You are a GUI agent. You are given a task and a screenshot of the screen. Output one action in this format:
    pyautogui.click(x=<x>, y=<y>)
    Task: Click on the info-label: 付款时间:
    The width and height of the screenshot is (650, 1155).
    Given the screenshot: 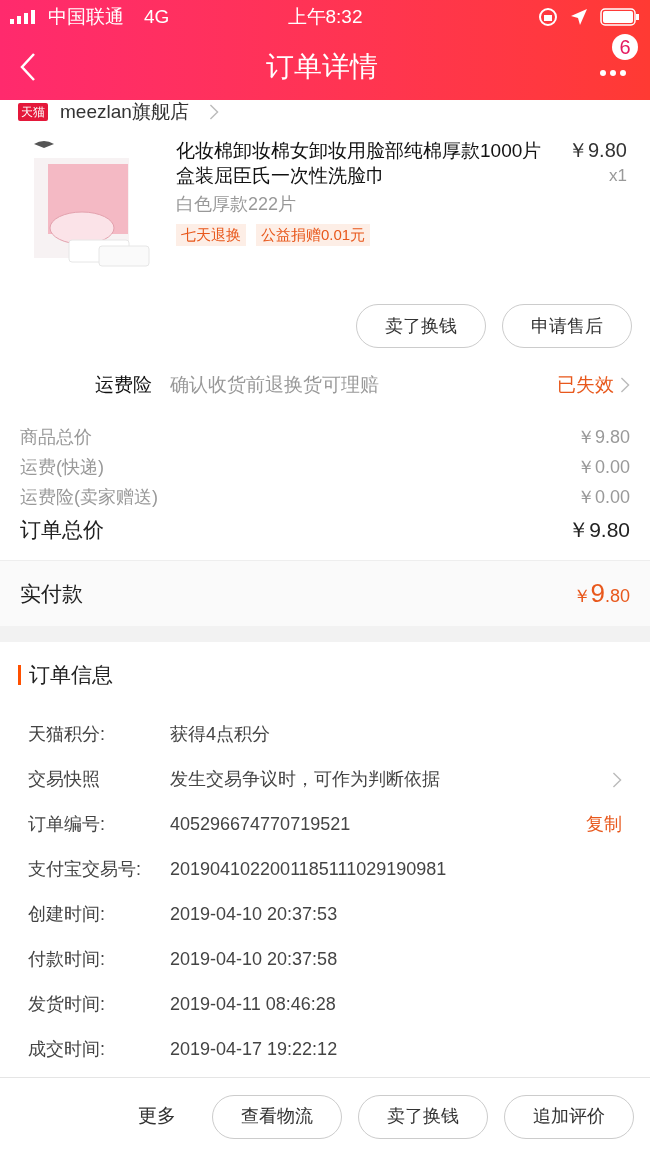 What is the action you would take?
    pyautogui.click(x=67, y=959)
    